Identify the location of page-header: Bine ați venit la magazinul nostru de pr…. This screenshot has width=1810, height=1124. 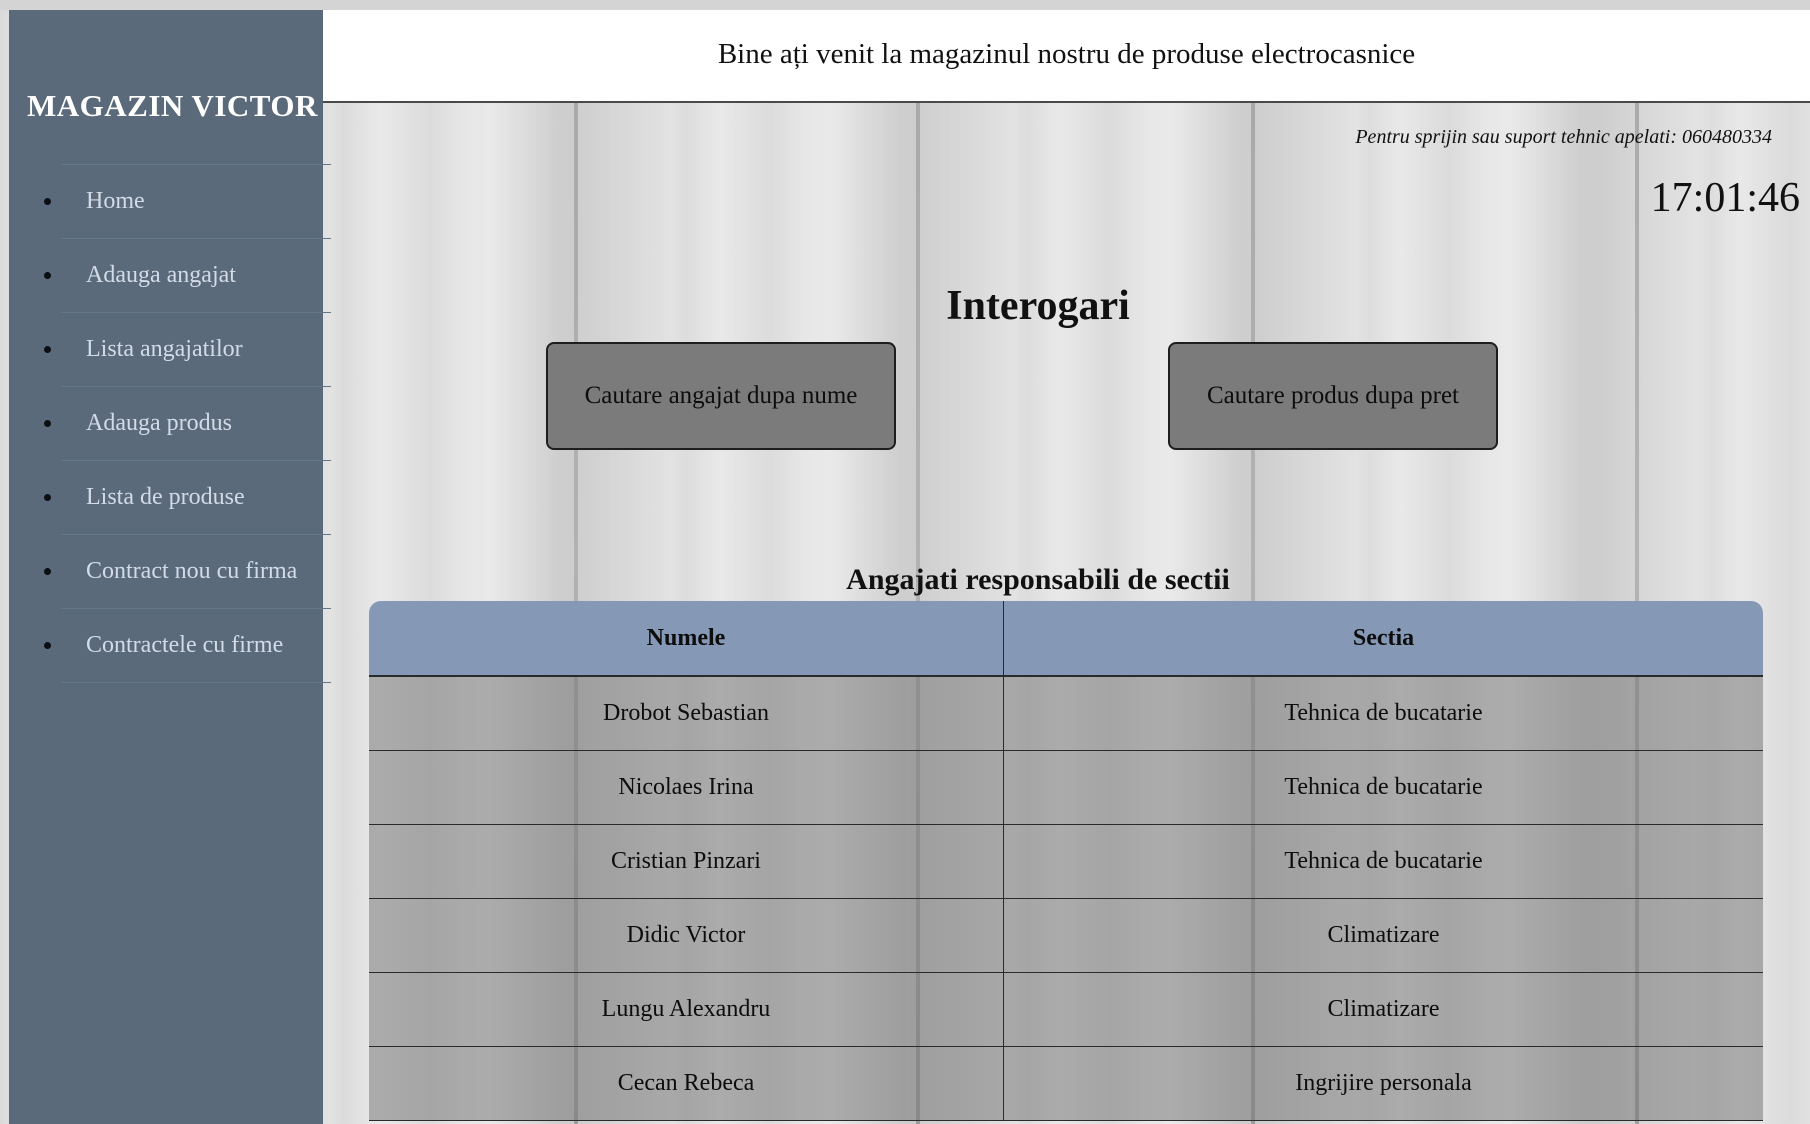
(1066, 56).